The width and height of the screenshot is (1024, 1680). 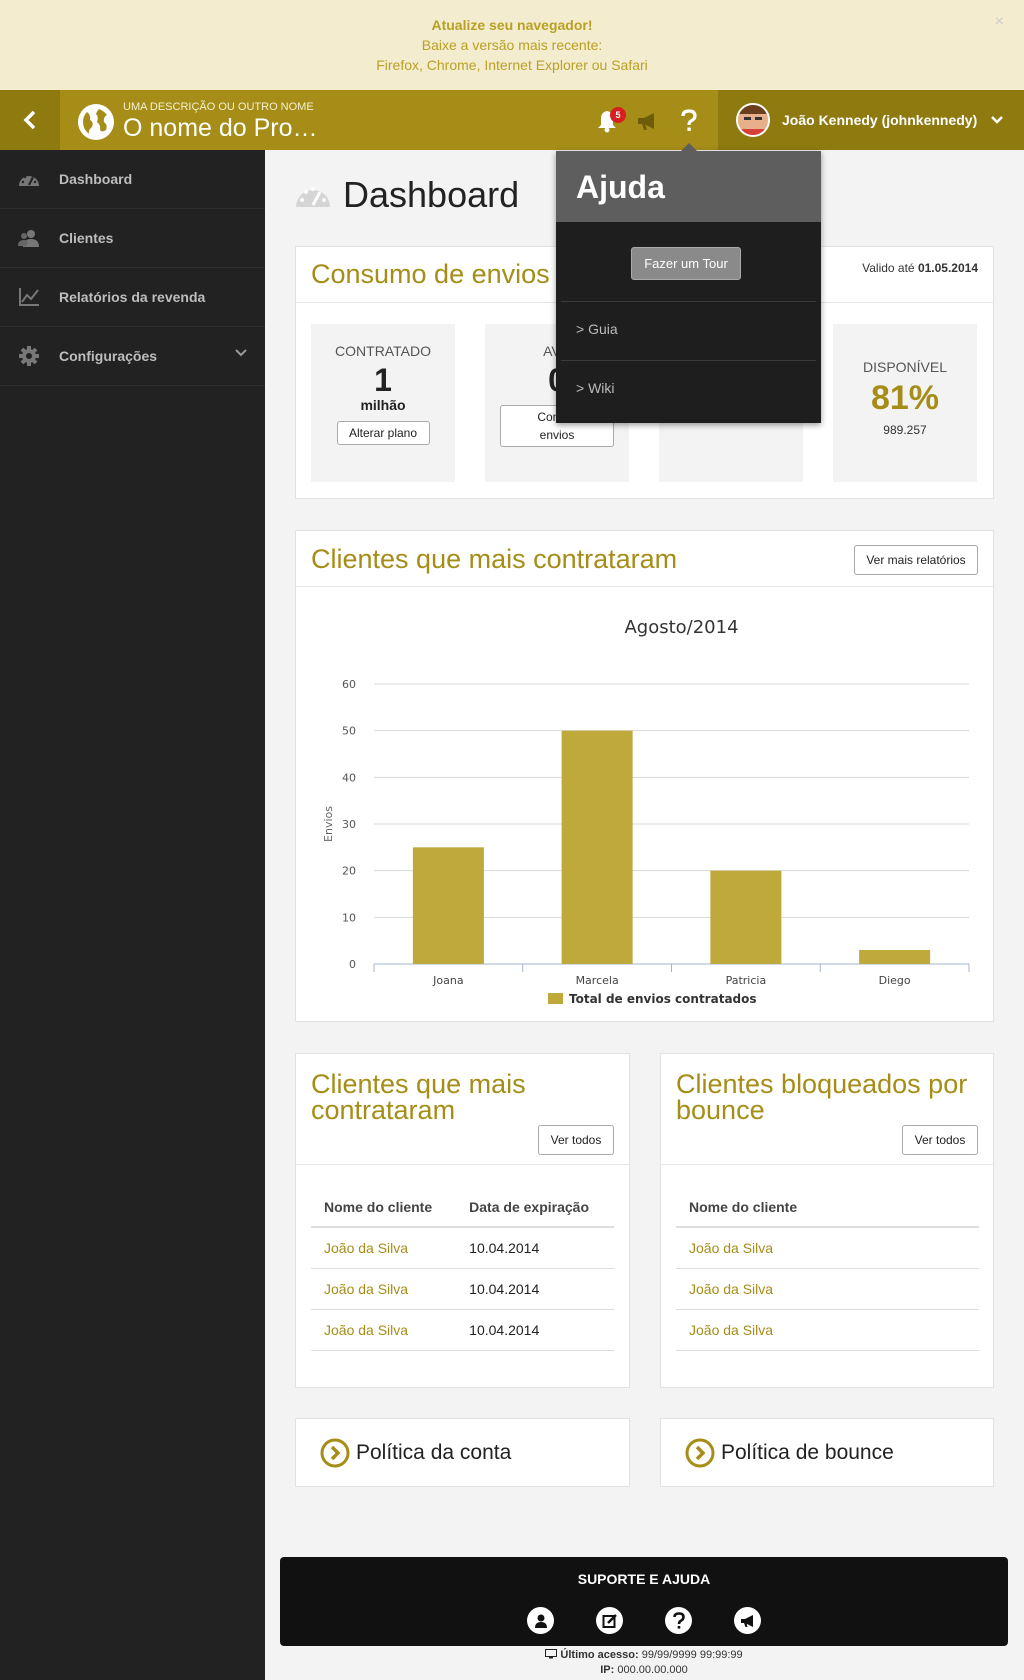 I want to click on bounce-clients-title: Clientes bloqueados por bounce, so click(x=822, y=1097).